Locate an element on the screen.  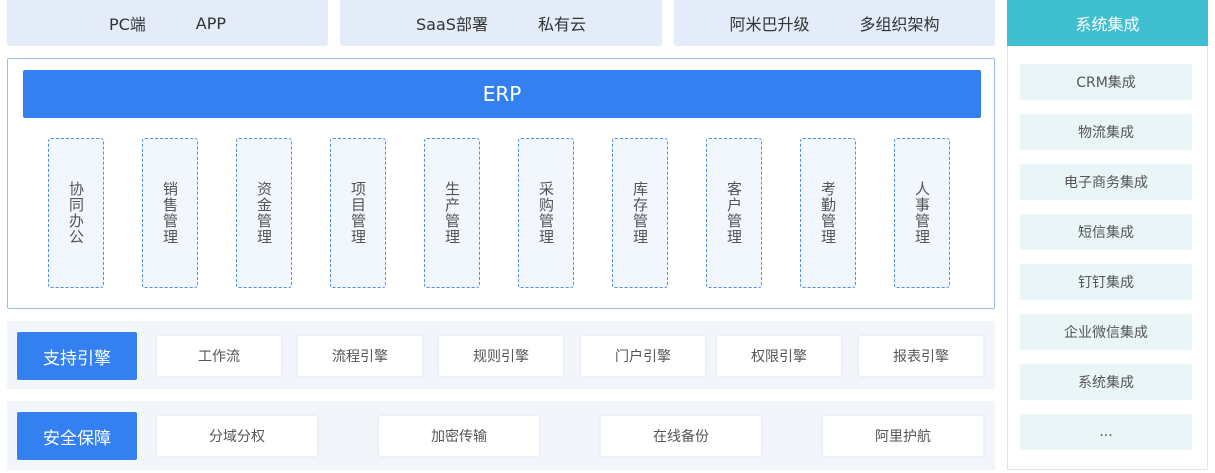
module-sales: 销售管理 is located at coordinates (170, 213).